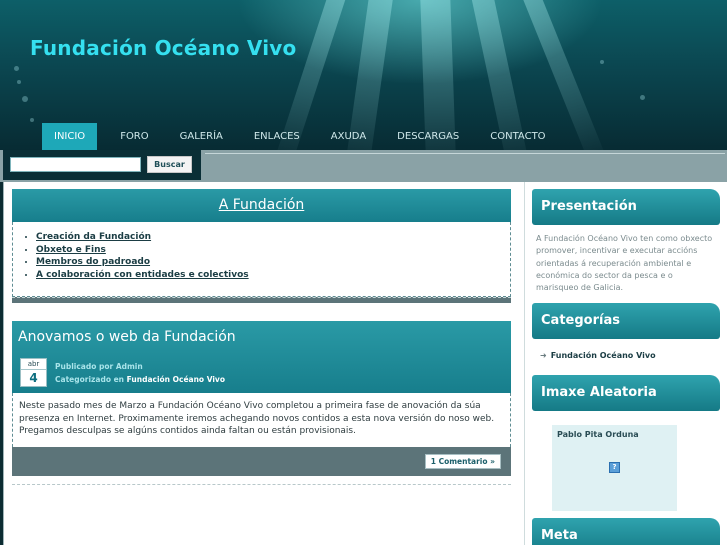 This screenshot has height=545, width=727. I want to click on random-image: Pablo Pita Orduna ?, so click(614, 468).